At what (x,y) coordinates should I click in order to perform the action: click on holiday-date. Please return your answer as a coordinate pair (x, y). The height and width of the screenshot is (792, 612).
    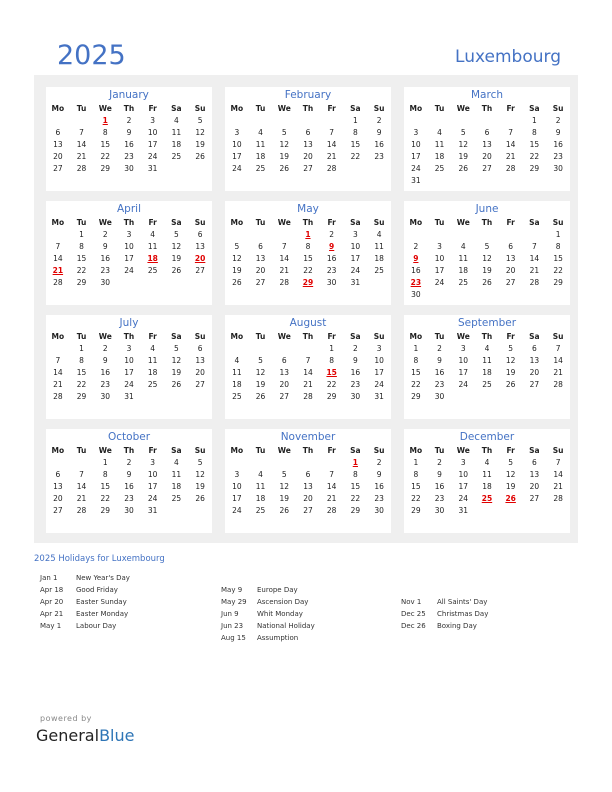
    Looking at the image, I should click on (419, 580).